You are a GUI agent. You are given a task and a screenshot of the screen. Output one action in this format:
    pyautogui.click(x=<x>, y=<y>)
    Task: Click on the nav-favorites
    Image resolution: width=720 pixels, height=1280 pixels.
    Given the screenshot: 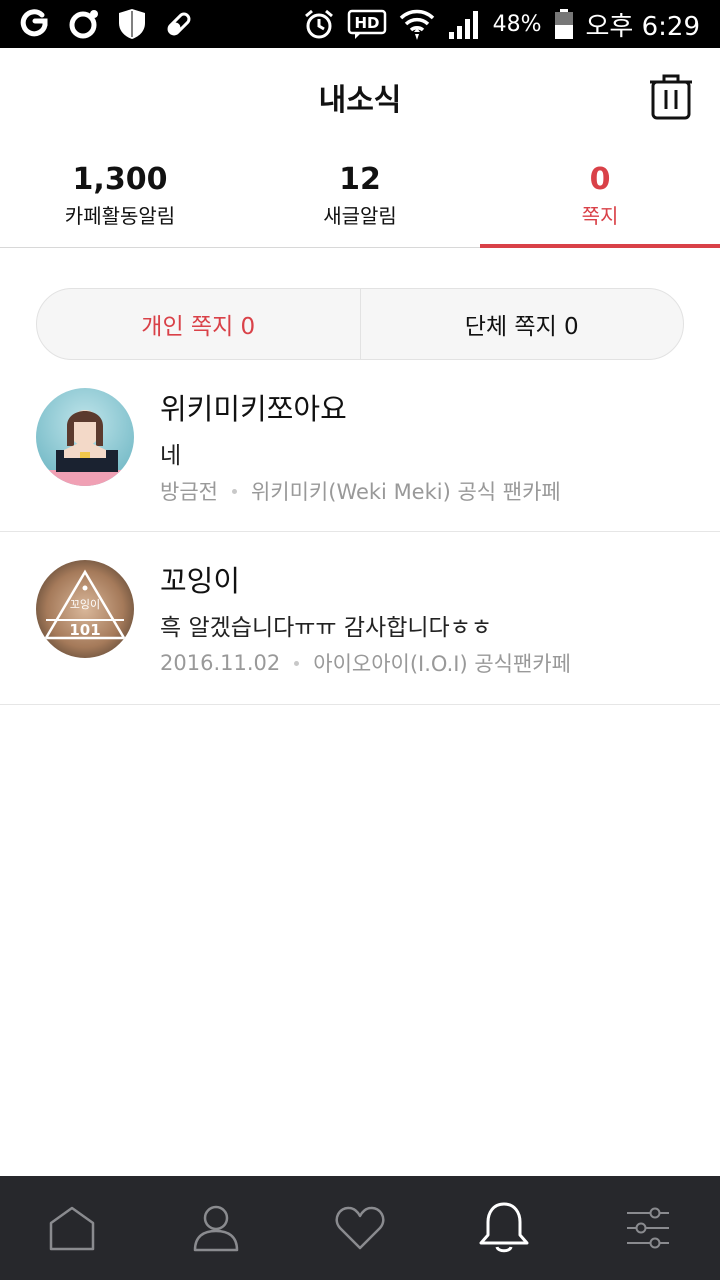 What is the action you would take?
    pyautogui.click(x=360, y=1228)
    